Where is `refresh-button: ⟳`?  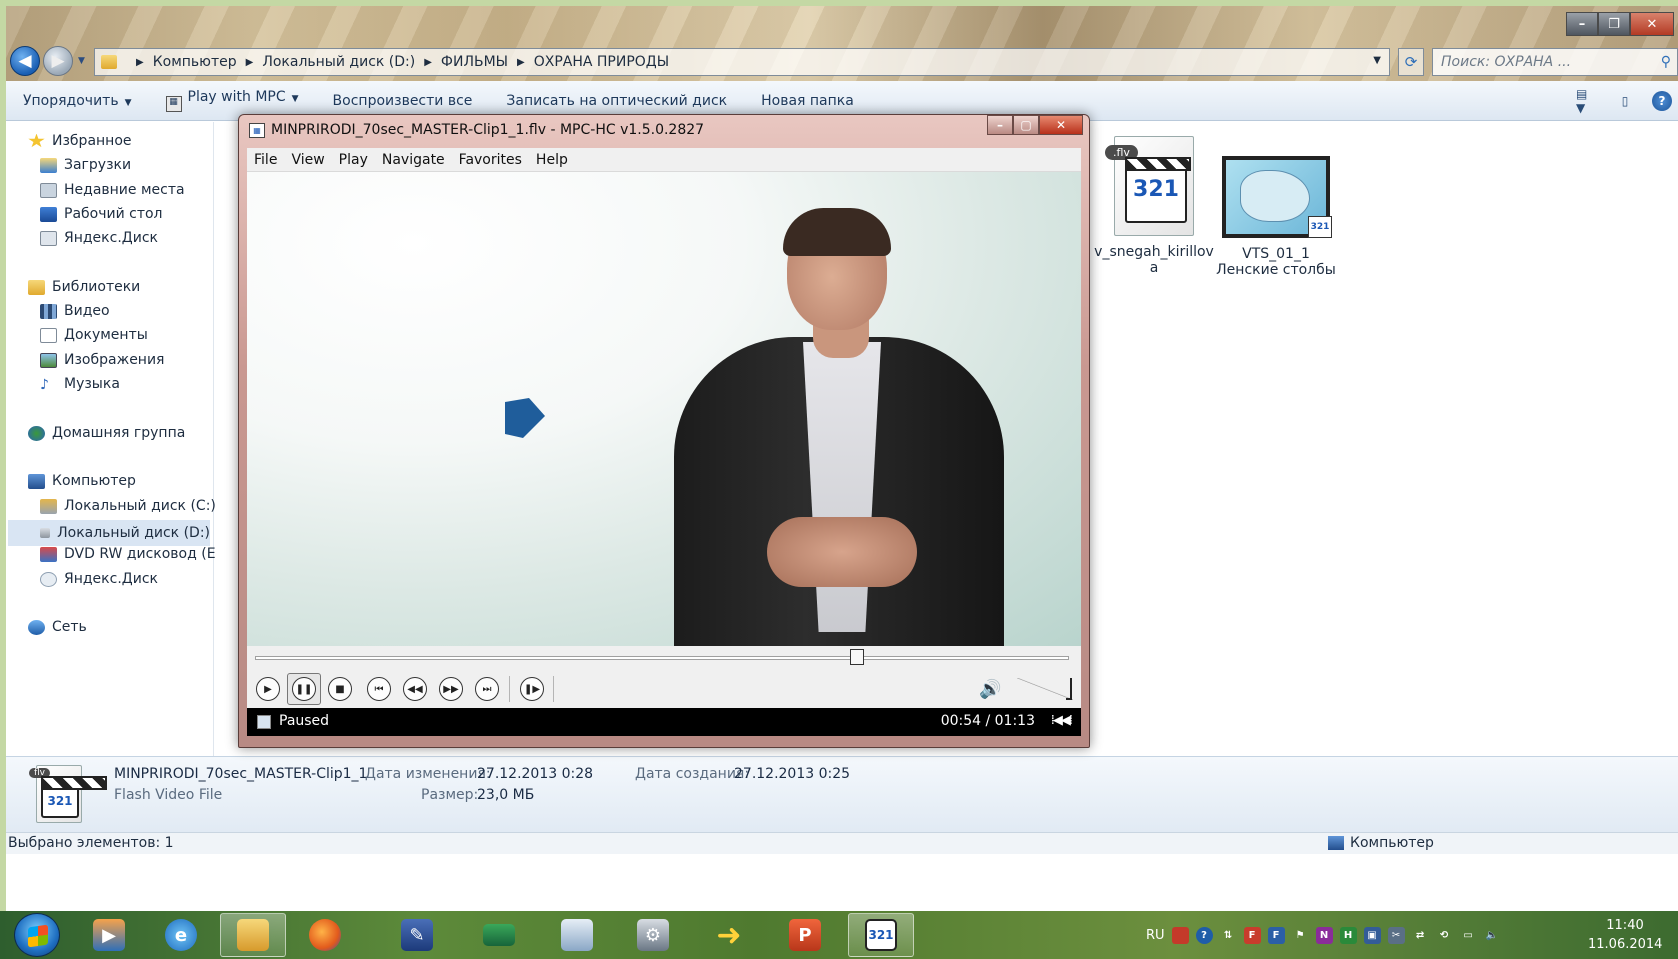 refresh-button: ⟳ is located at coordinates (1411, 62).